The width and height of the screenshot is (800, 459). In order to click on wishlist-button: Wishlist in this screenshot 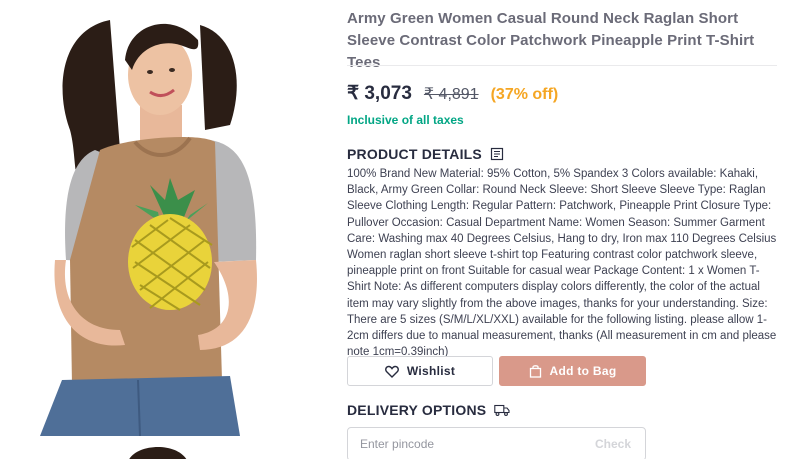, I will do `click(420, 371)`.